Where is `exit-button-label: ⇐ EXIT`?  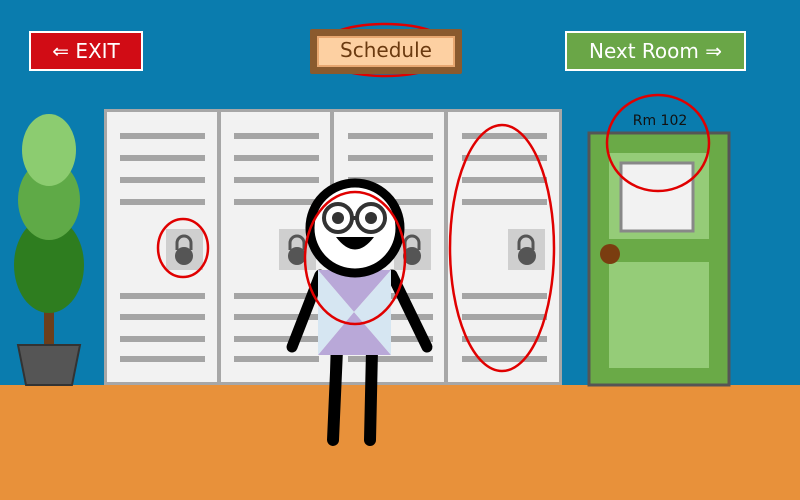
exit-button-label: ⇐ EXIT is located at coordinates (86, 51).